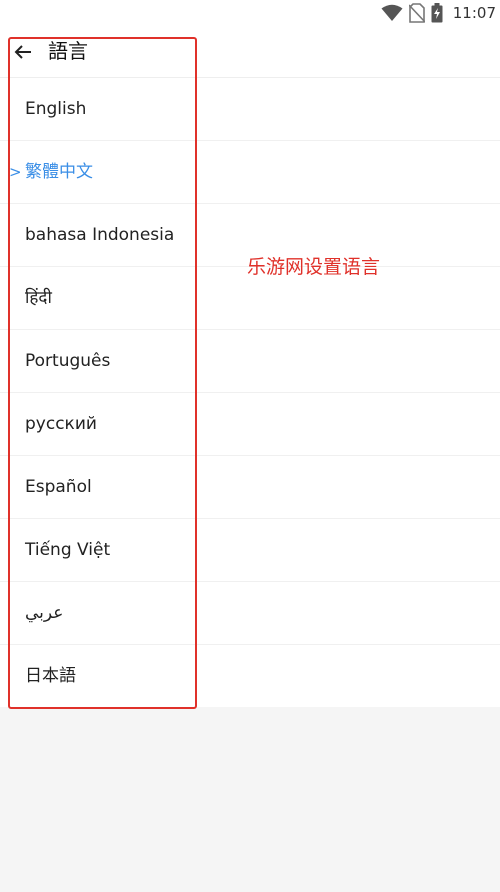  What do you see at coordinates (23, 52) in the screenshot?
I see `arrow-left-icon` at bounding box center [23, 52].